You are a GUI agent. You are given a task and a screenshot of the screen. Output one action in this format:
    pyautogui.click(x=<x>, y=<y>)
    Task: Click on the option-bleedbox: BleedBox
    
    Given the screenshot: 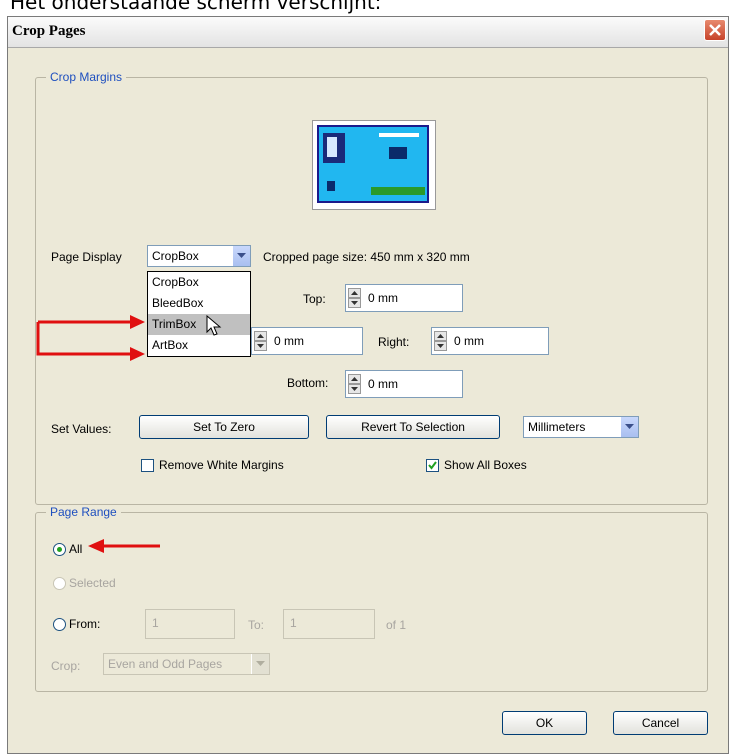 What is the action you would take?
    pyautogui.click(x=199, y=303)
    